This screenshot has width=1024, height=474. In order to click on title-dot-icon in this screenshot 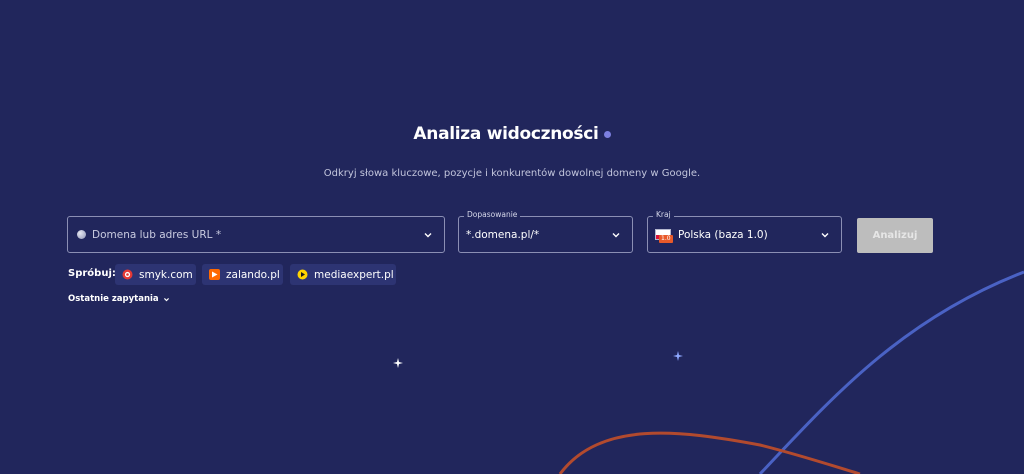, I will do `click(607, 134)`.